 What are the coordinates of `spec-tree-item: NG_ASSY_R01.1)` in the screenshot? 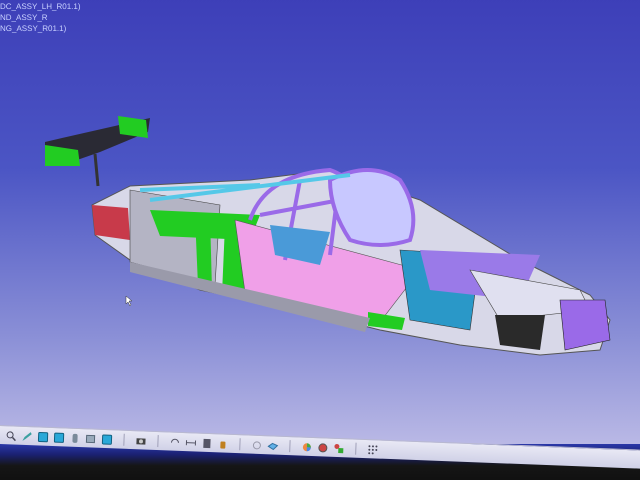 It's located at (40, 29).